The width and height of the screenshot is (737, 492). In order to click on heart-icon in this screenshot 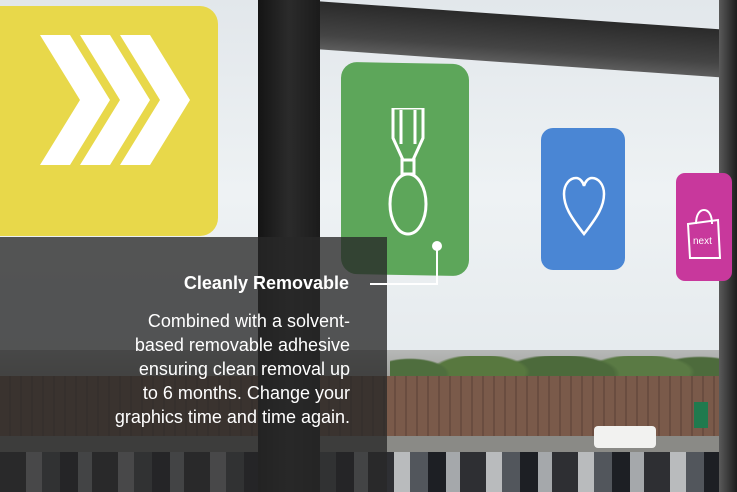, I will do `click(584, 206)`.